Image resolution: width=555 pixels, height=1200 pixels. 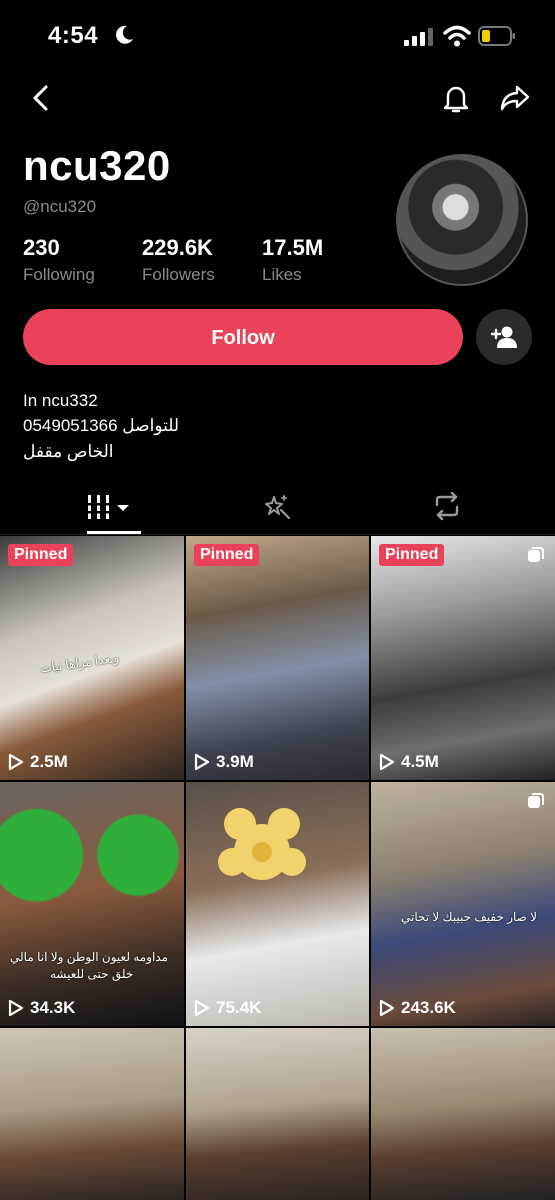 What do you see at coordinates (60, 206) in the screenshot?
I see `profile-handle: @ncu320` at bounding box center [60, 206].